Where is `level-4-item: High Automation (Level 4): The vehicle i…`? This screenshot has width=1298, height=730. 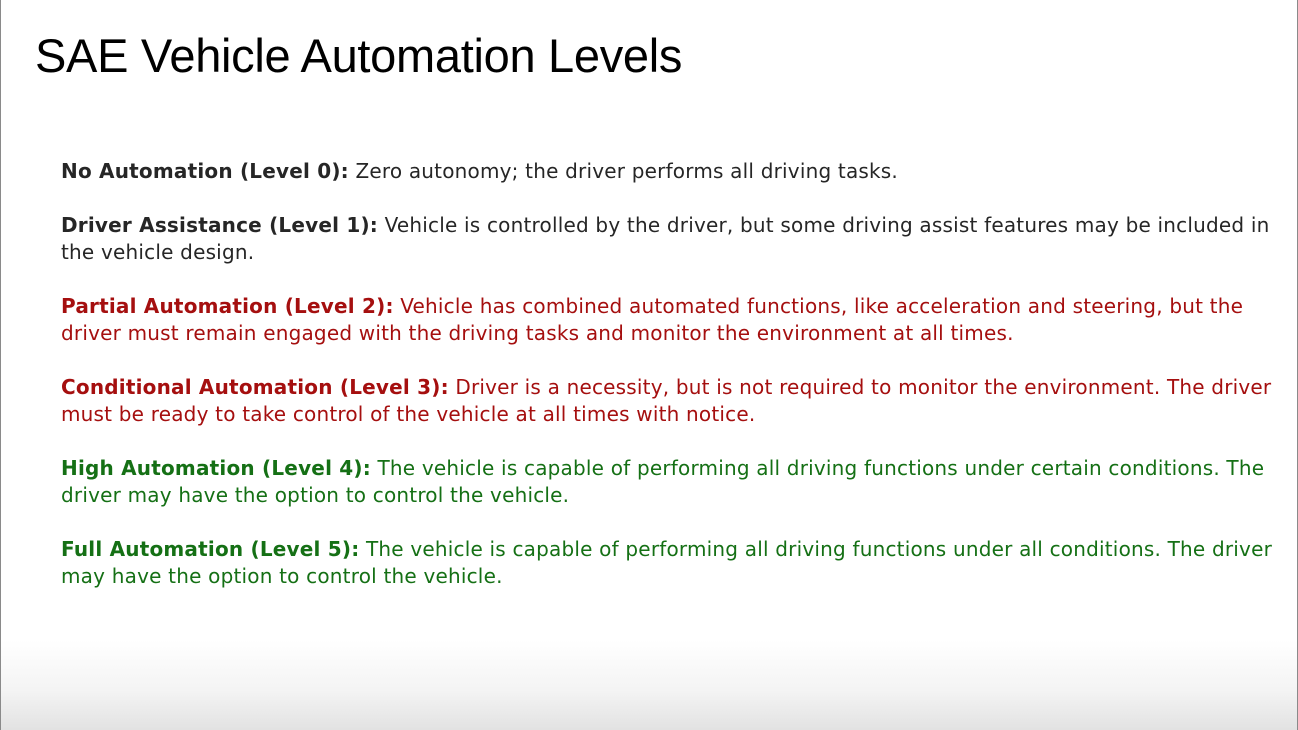 level-4-item: High Automation (Level 4): The vehicle i… is located at coordinates (668, 482).